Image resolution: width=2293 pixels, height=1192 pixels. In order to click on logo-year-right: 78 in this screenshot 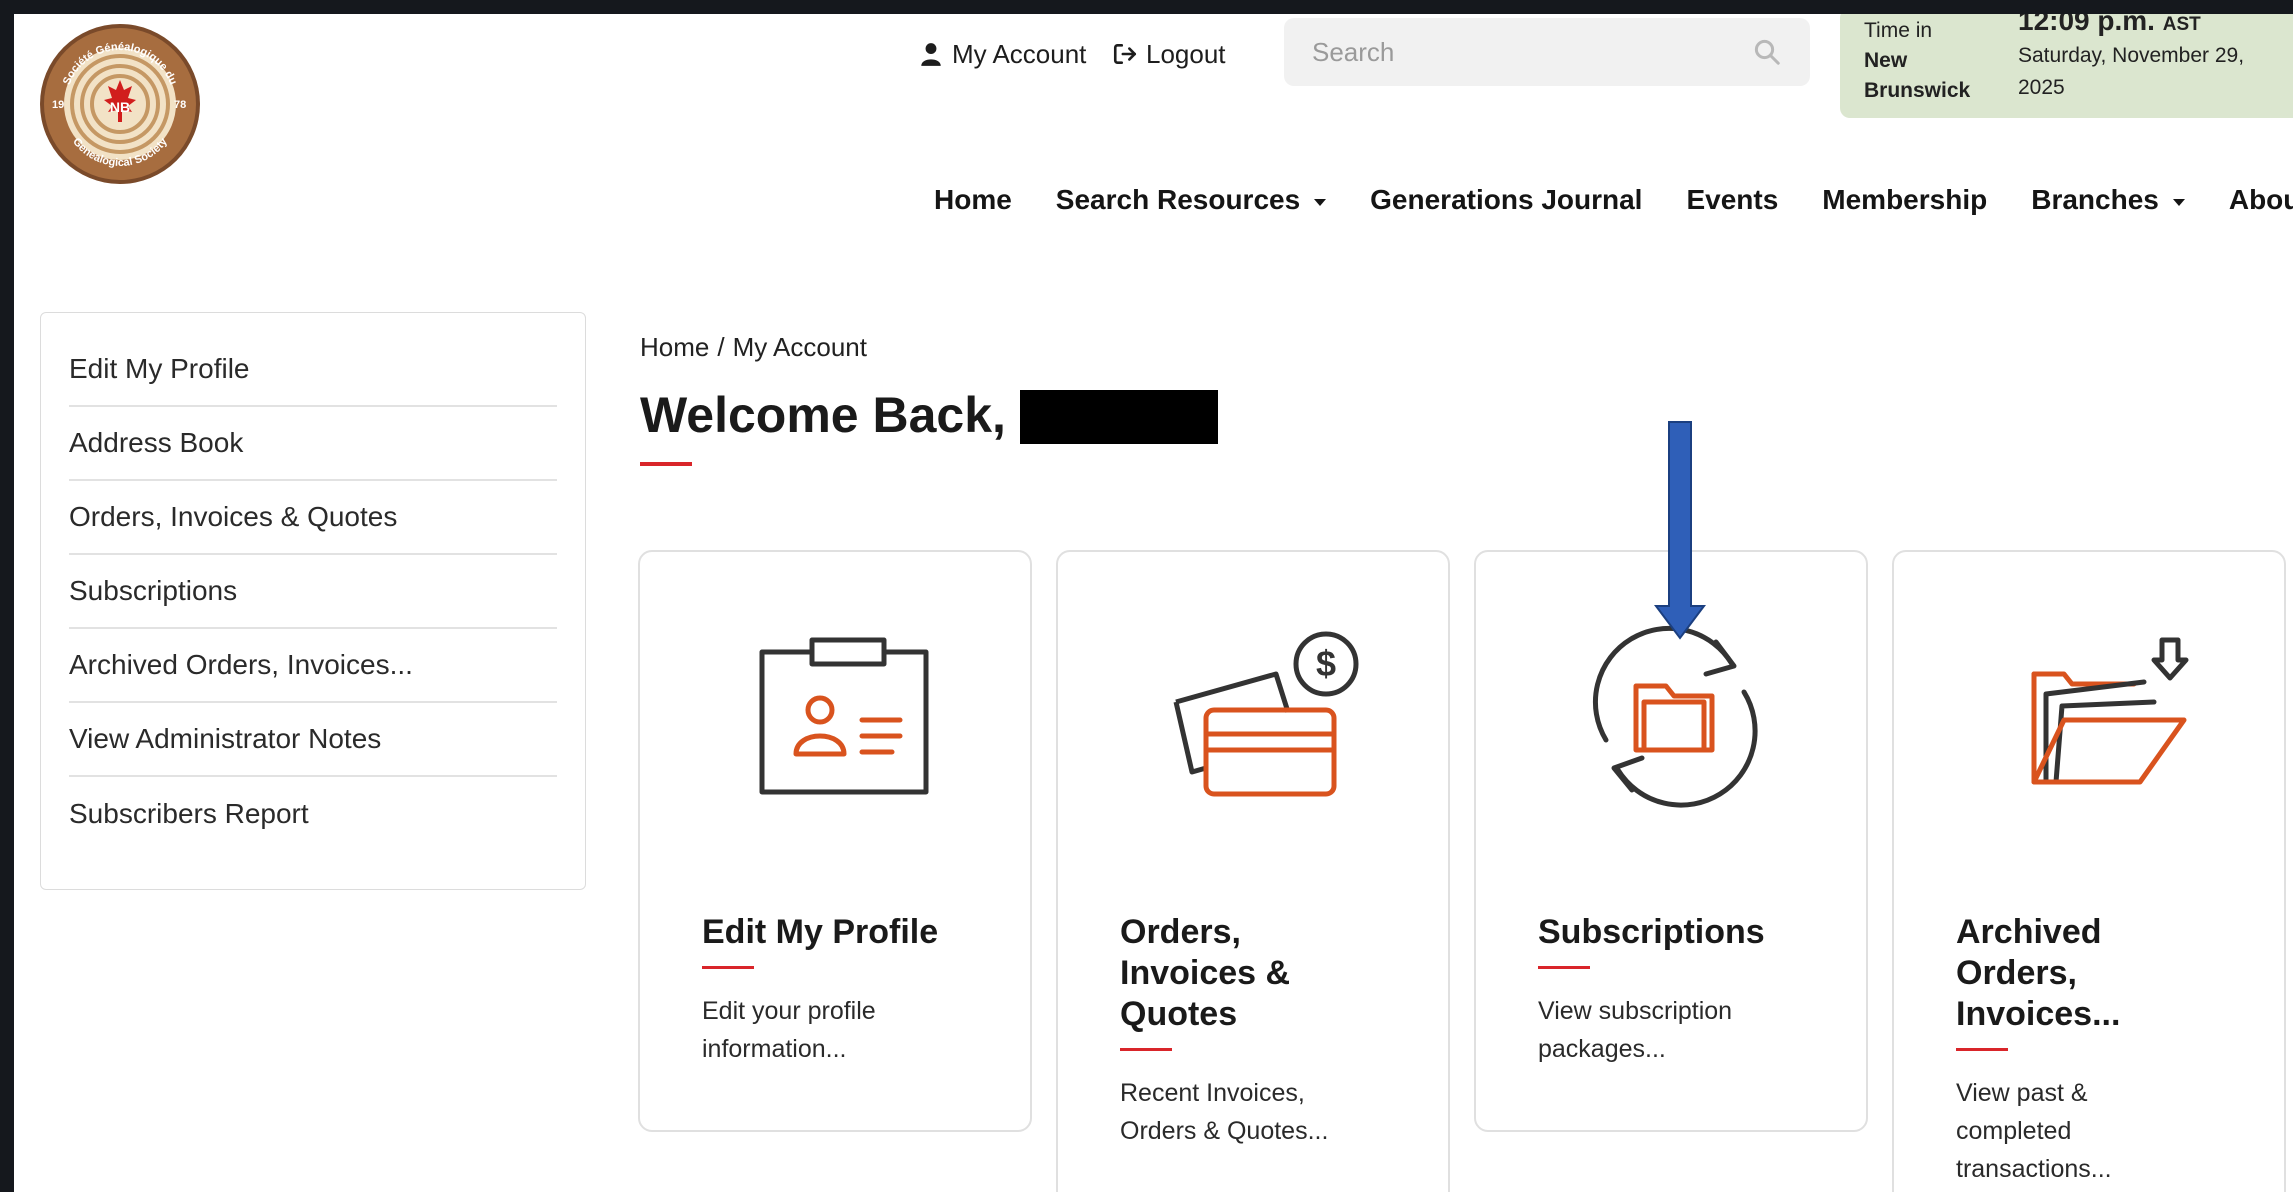, I will do `click(180, 105)`.